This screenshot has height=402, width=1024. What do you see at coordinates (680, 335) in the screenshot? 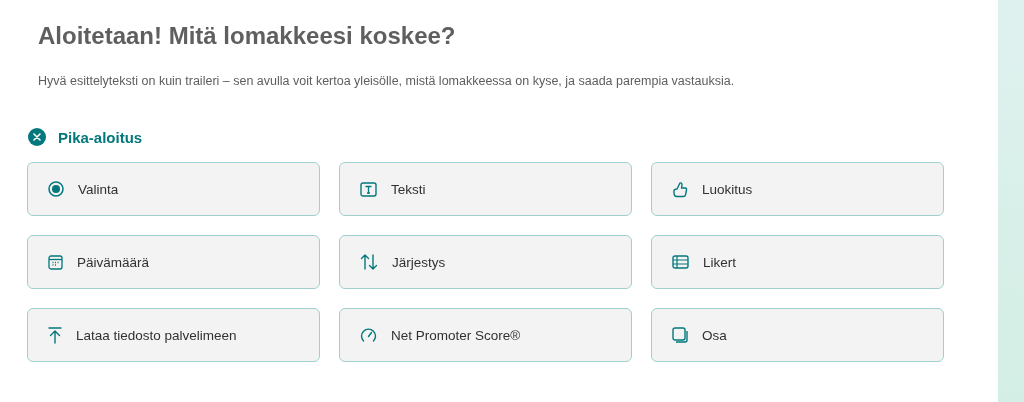
I see `page-icon` at bounding box center [680, 335].